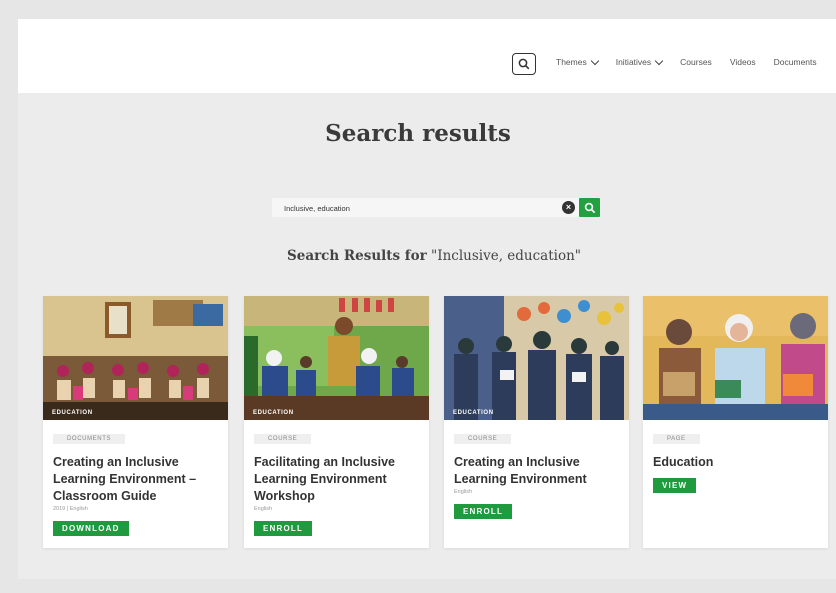 This screenshot has width=836, height=593. Describe the element at coordinates (571, 62) in the screenshot. I see `nav-label: Themes` at that location.